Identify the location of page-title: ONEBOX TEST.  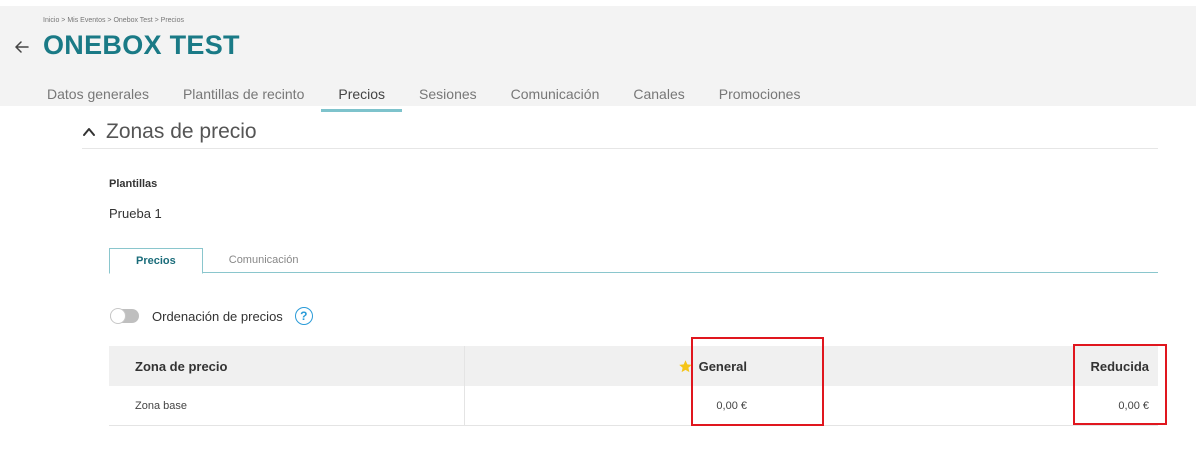
(141, 45).